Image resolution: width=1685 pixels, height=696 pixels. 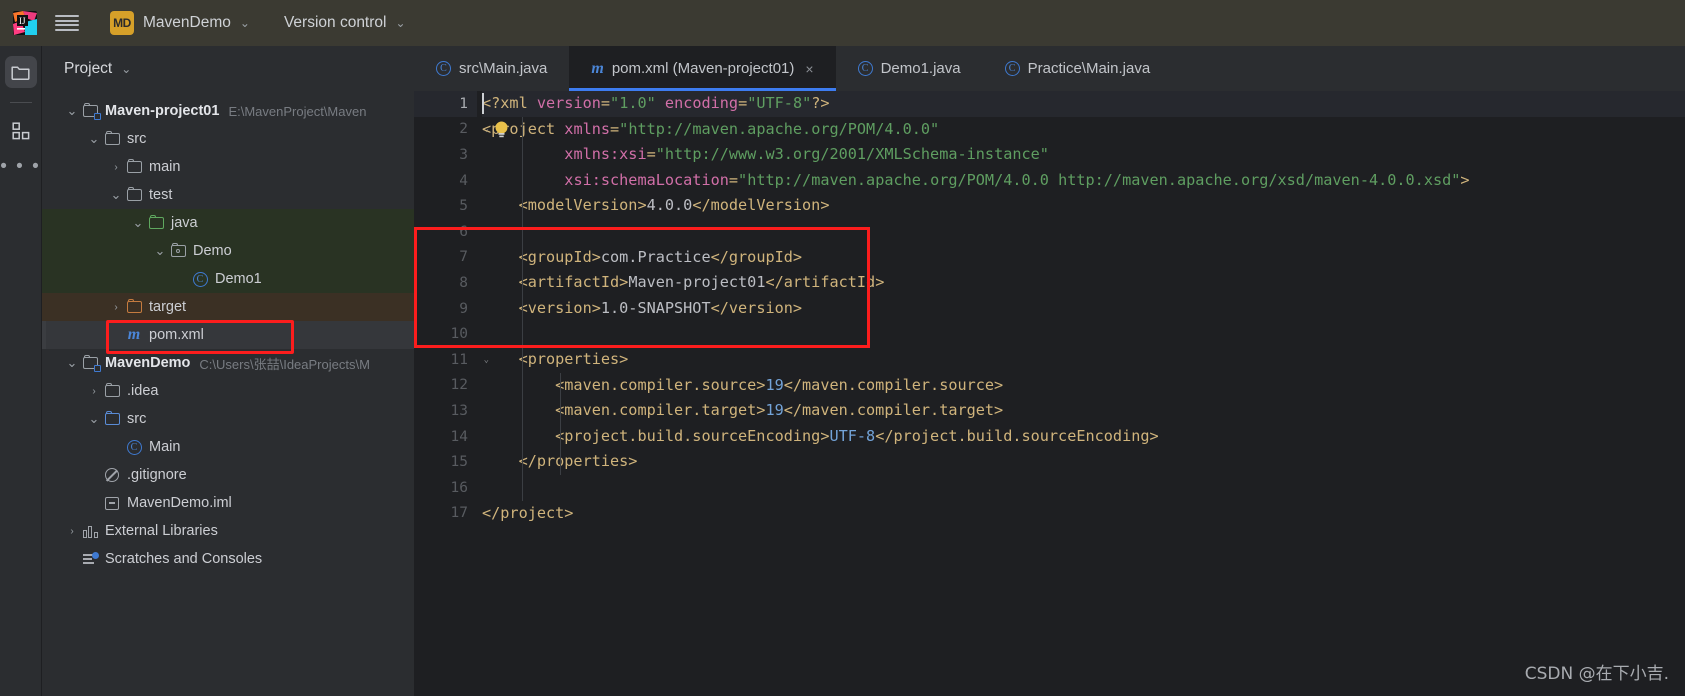 What do you see at coordinates (445, 488) in the screenshot?
I see `line-number: 16` at bounding box center [445, 488].